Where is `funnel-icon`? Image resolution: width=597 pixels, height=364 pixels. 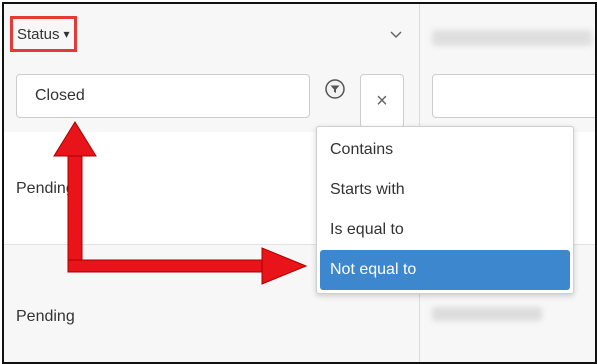
funnel-icon is located at coordinates (335, 89).